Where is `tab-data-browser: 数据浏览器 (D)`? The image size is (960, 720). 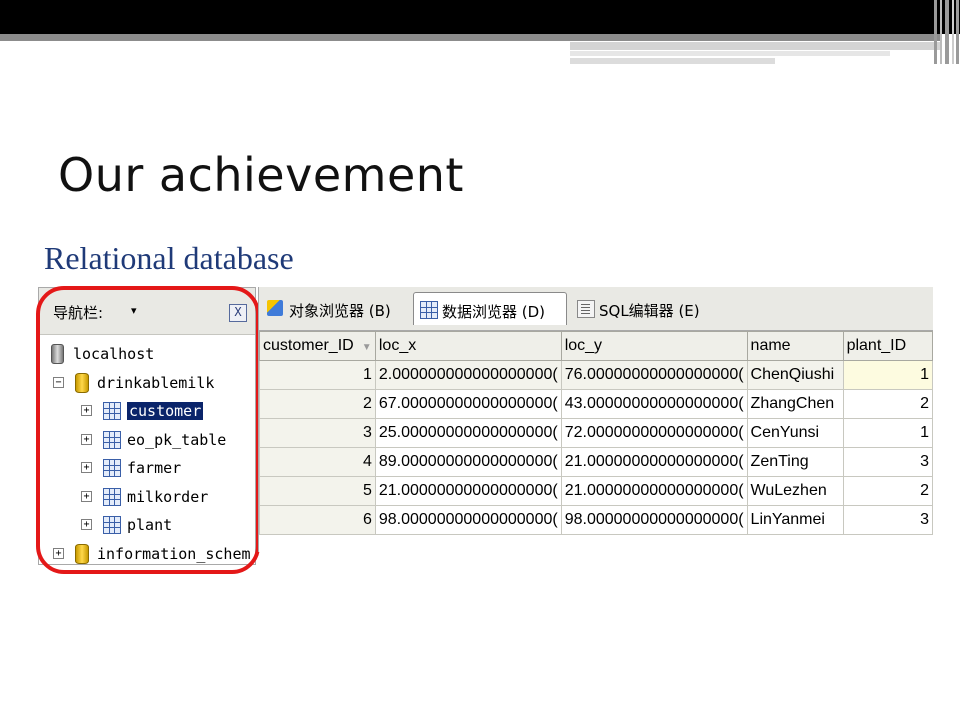 tab-data-browser: 数据浏览器 (D) is located at coordinates (490, 308).